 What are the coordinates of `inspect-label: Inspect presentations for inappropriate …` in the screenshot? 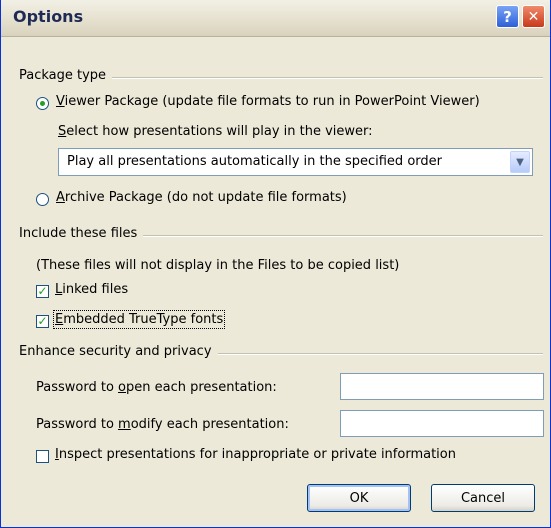 It's located at (255, 454).